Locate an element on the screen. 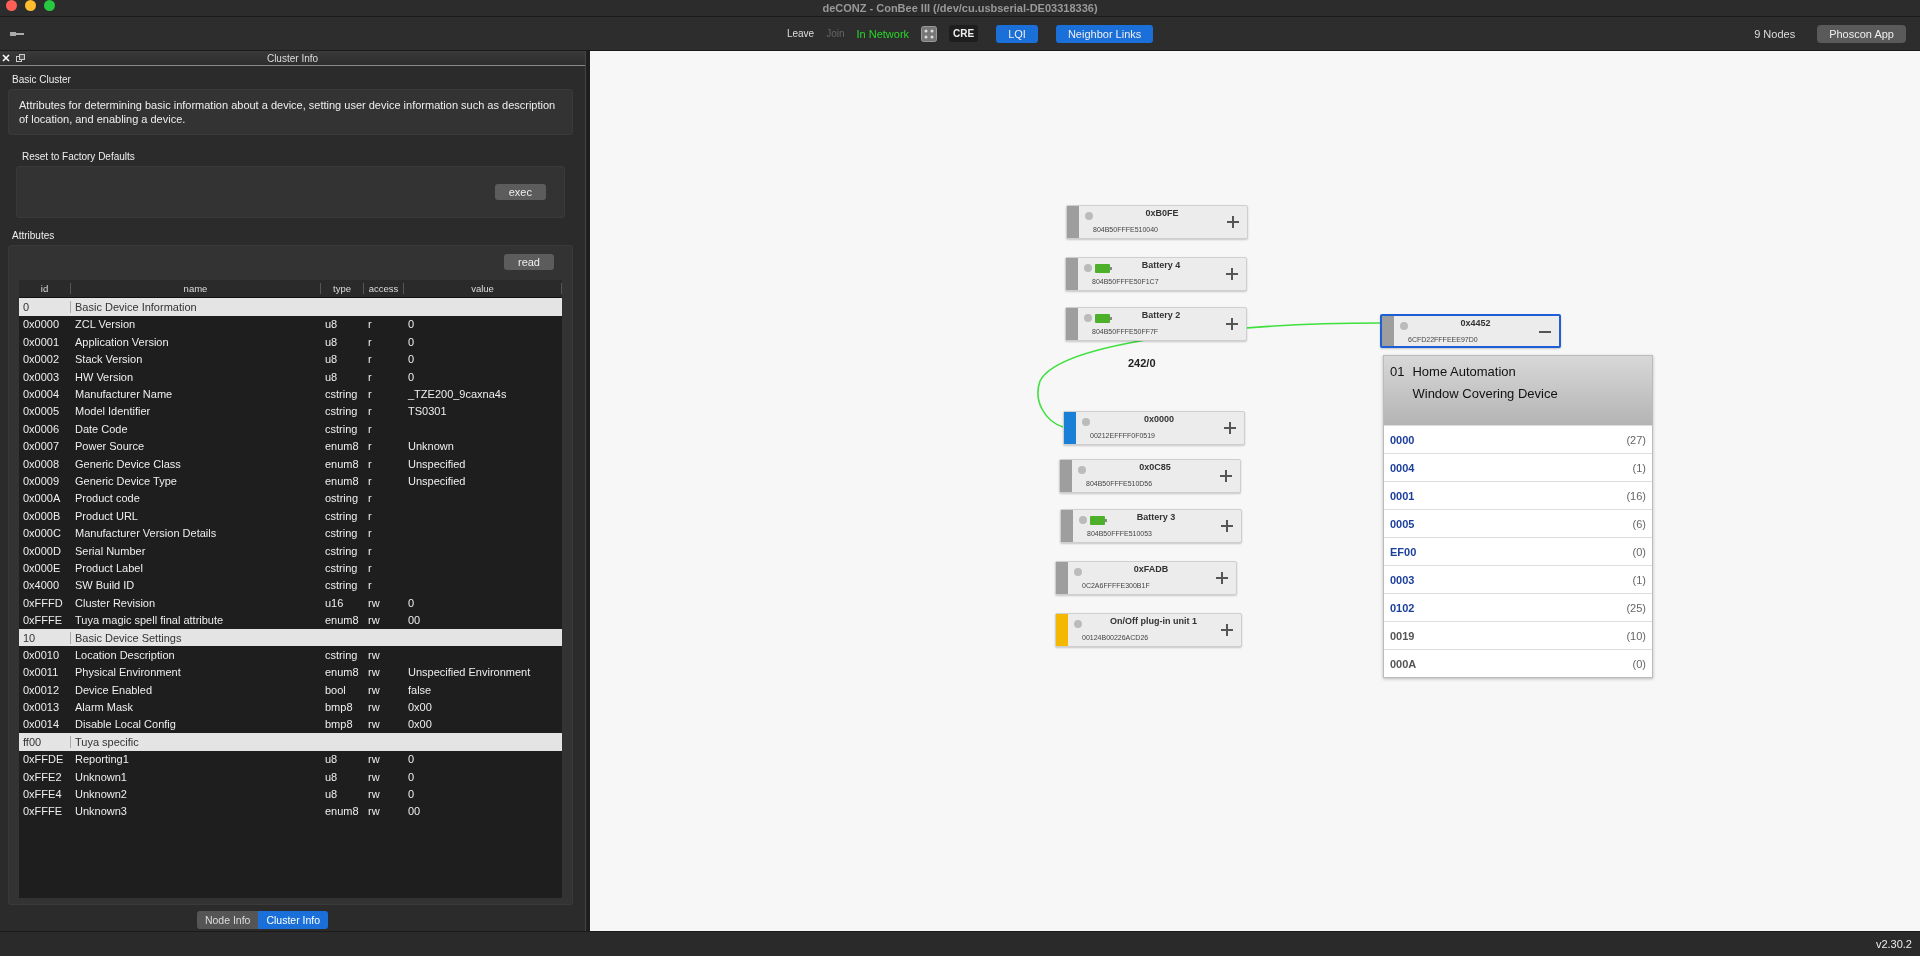 This screenshot has width=1920, height=956. column-header: type is located at coordinates (342, 289).